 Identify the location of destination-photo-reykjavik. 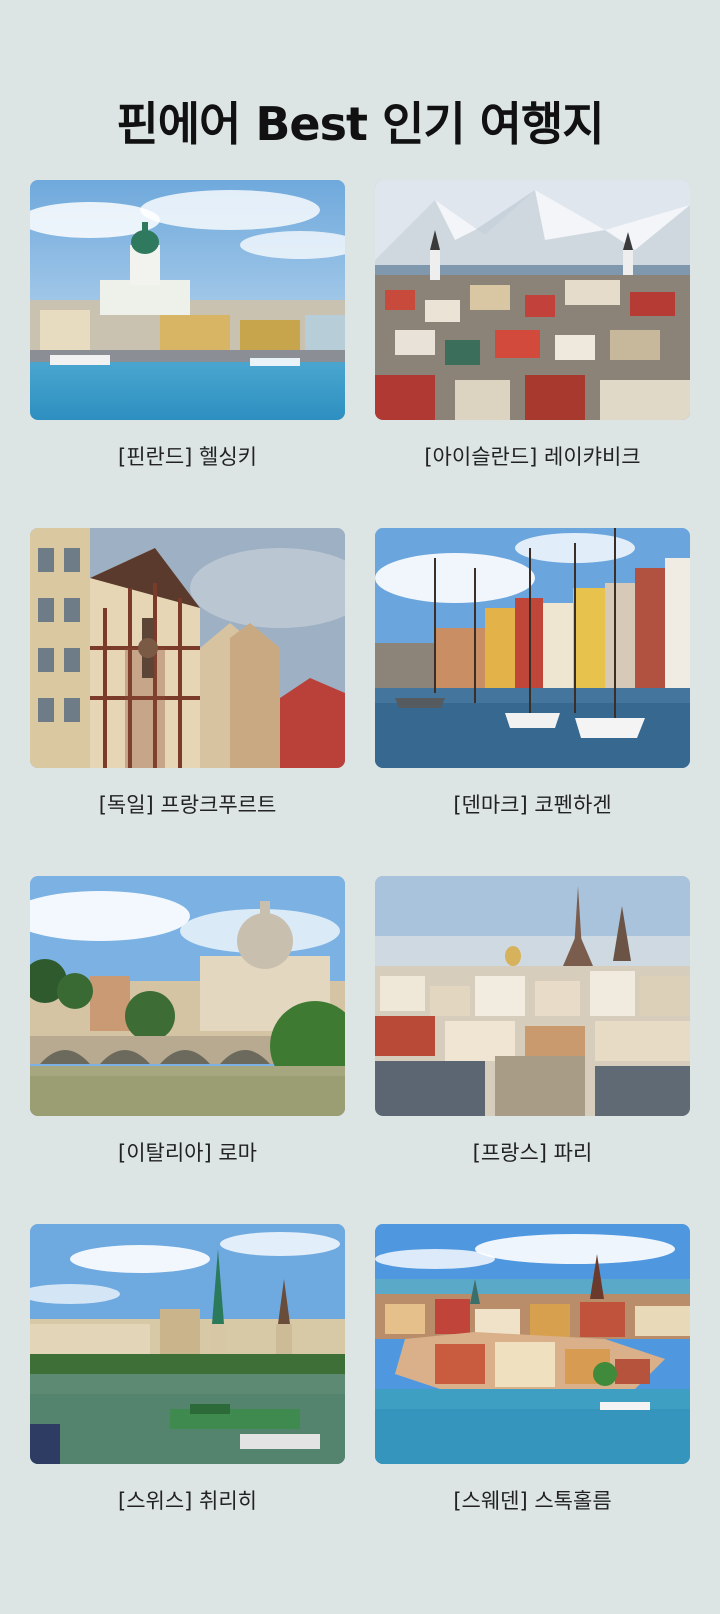
(532, 300).